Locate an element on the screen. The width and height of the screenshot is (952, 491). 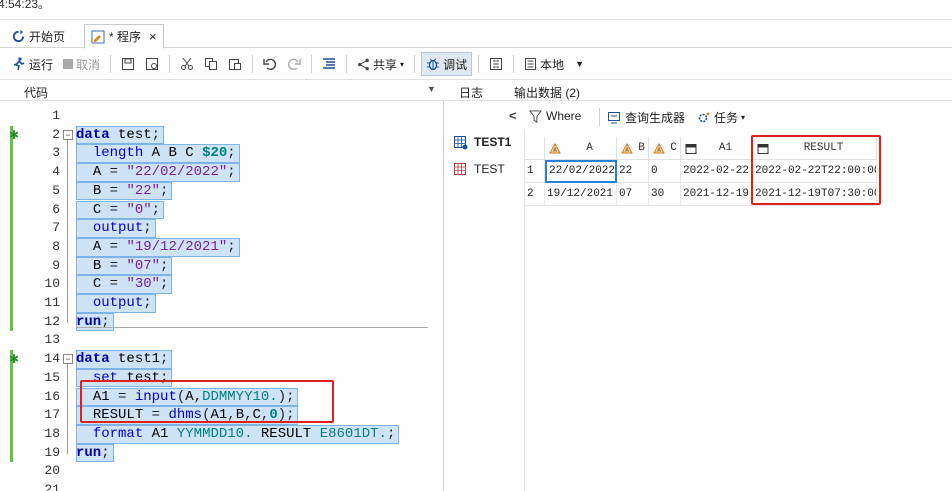
save-as-button is located at coordinates (152, 64).